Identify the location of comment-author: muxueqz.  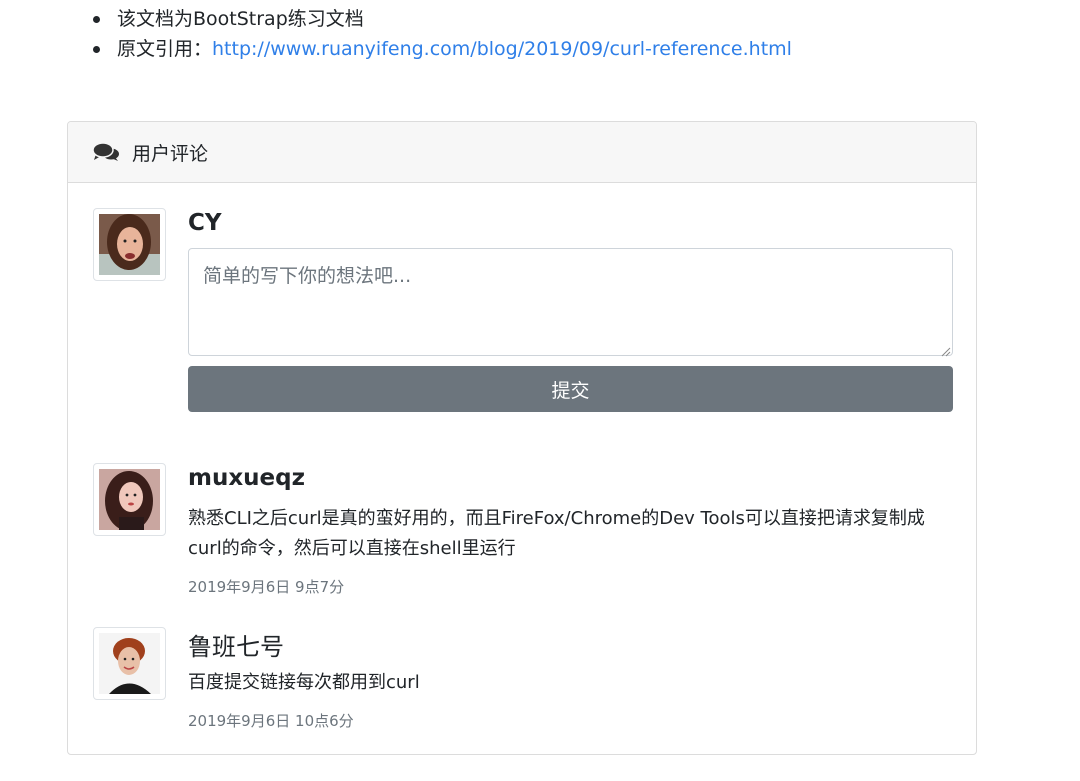
(246, 478).